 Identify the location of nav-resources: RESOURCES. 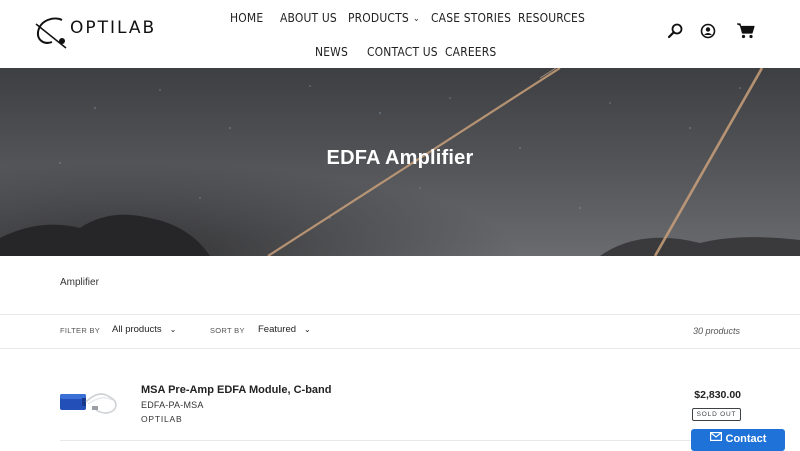
(551, 17).